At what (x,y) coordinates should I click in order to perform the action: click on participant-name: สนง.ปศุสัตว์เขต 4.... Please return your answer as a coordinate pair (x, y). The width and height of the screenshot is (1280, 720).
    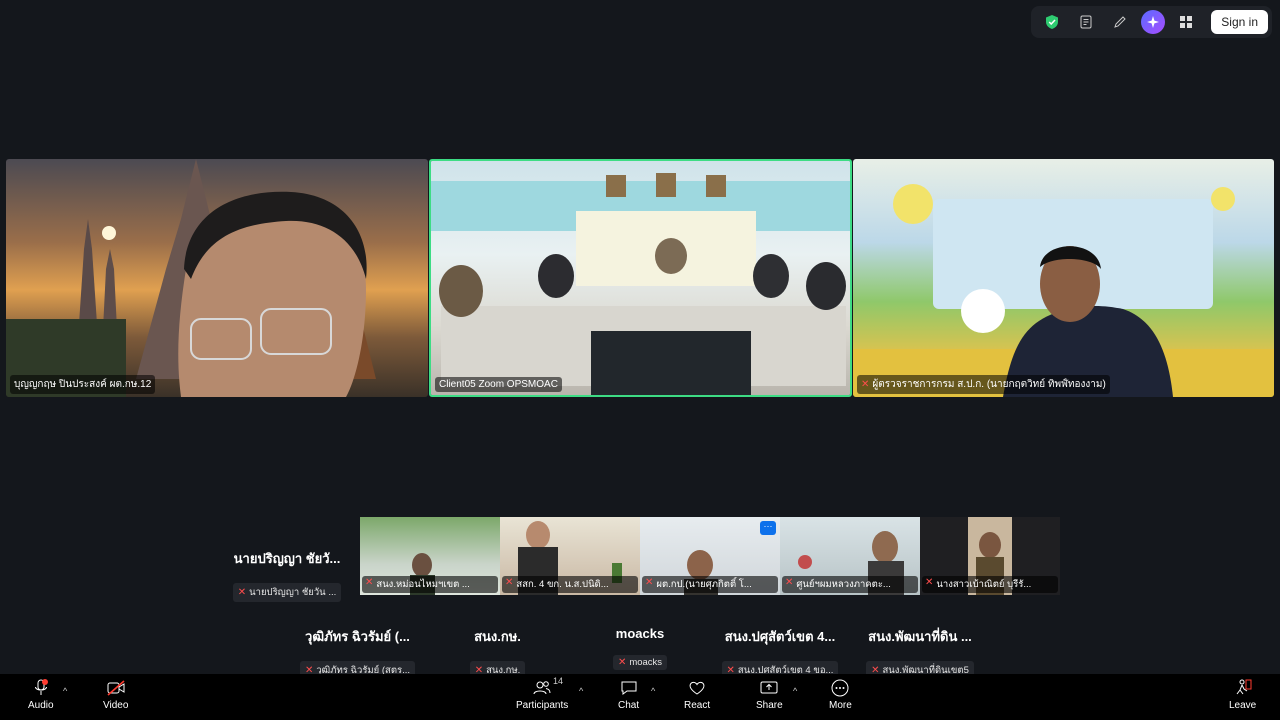
    Looking at the image, I should click on (780, 636).